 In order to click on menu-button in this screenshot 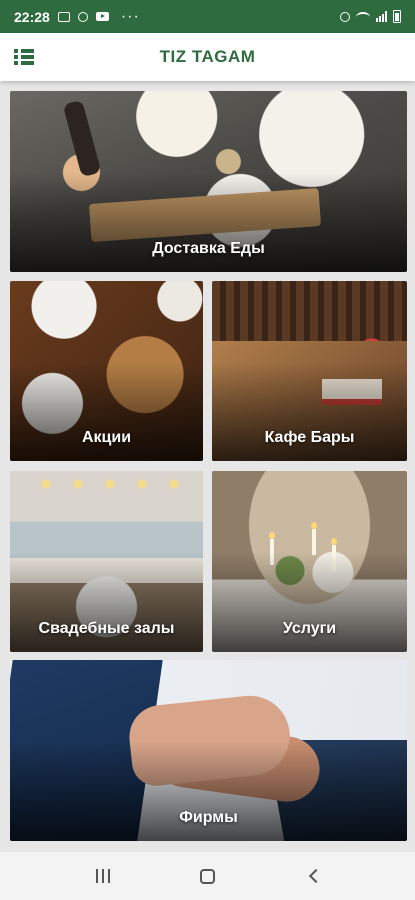, I will do `click(25, 57)`.